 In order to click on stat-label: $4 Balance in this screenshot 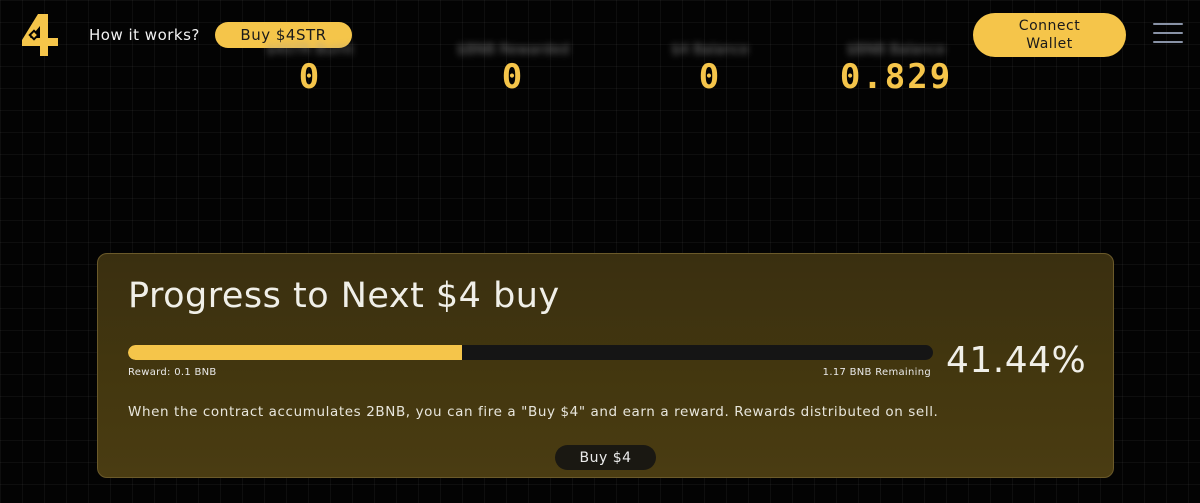, I will do `click(710, 50)`.